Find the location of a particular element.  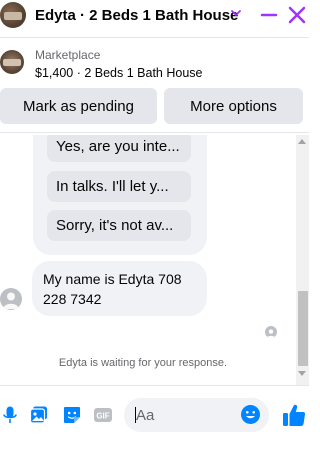

scroll-down-arrow-icon is located at coordinates (302, 373).